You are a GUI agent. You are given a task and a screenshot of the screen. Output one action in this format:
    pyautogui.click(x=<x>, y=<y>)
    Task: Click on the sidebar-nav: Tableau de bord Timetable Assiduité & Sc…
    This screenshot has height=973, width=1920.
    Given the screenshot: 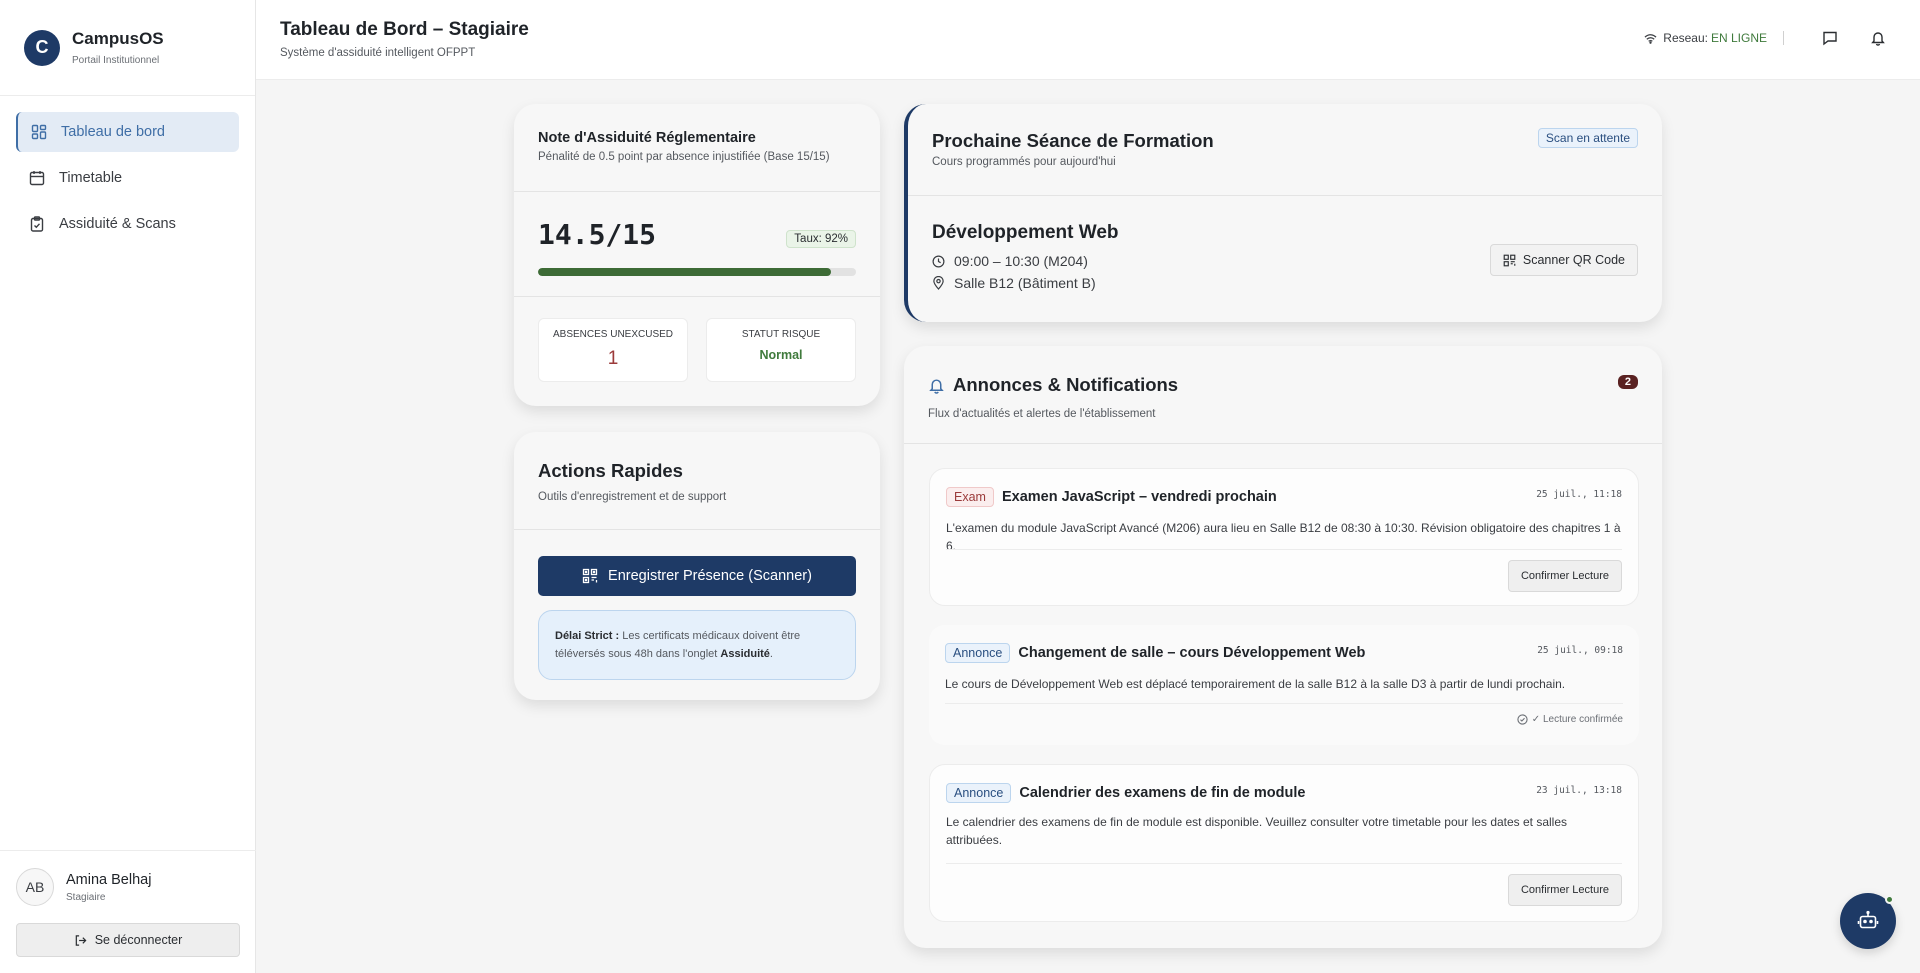 What is the action you would take?
    pyautogui.click(x=127, y=181)
    